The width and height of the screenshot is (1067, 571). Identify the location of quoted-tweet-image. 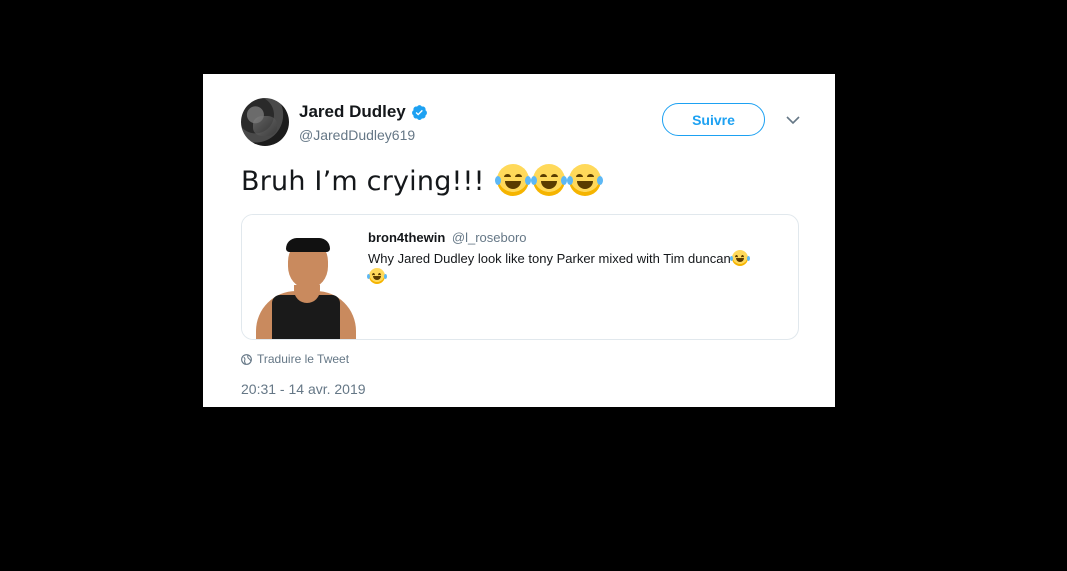
(304, 277).